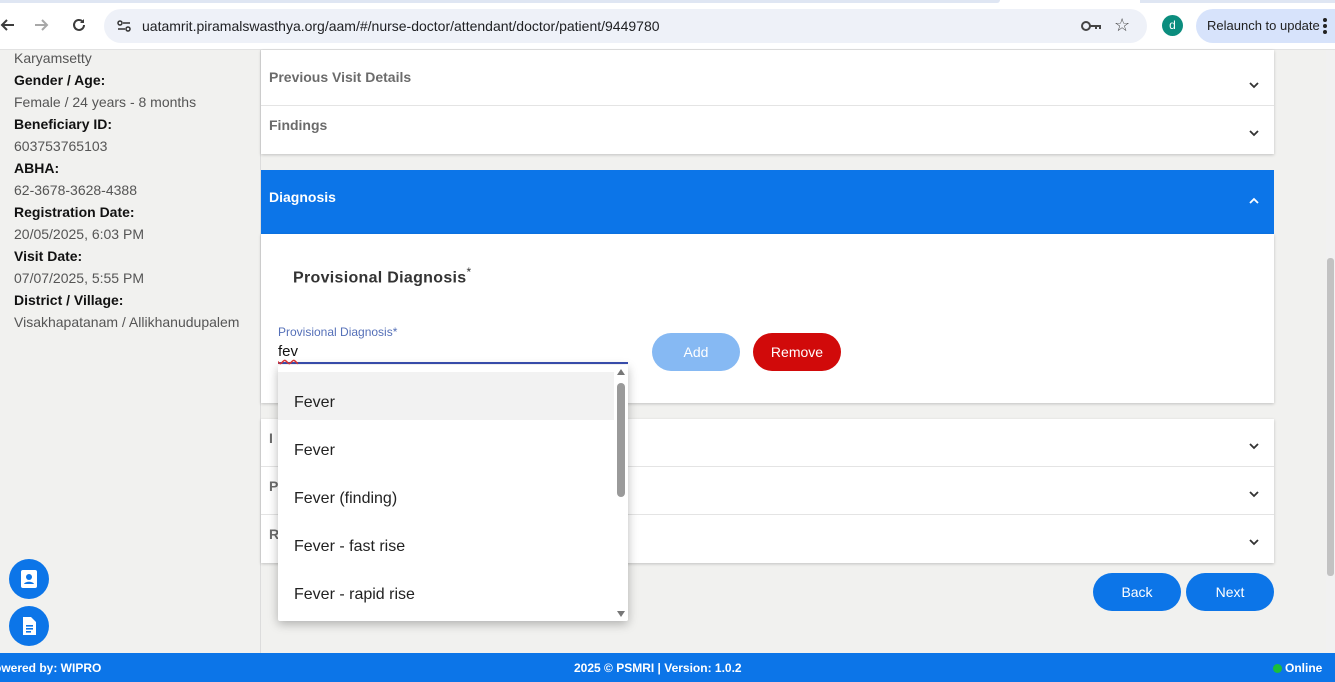  I want to click on registration-date-value: 20/05/2025, 6:03 PM, so click(79, 234).